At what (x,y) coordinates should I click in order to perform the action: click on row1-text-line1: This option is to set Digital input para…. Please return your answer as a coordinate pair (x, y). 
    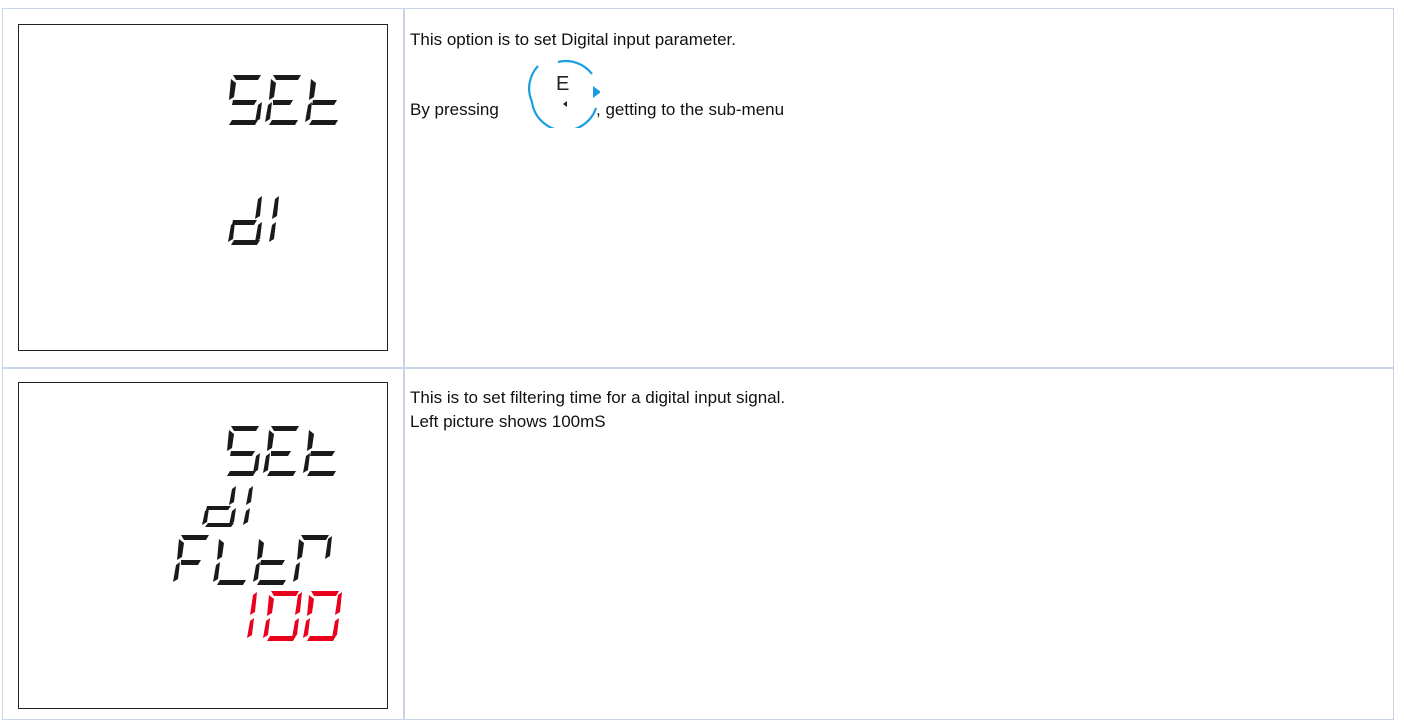
    Looking at the image, I should click on (573, 39).